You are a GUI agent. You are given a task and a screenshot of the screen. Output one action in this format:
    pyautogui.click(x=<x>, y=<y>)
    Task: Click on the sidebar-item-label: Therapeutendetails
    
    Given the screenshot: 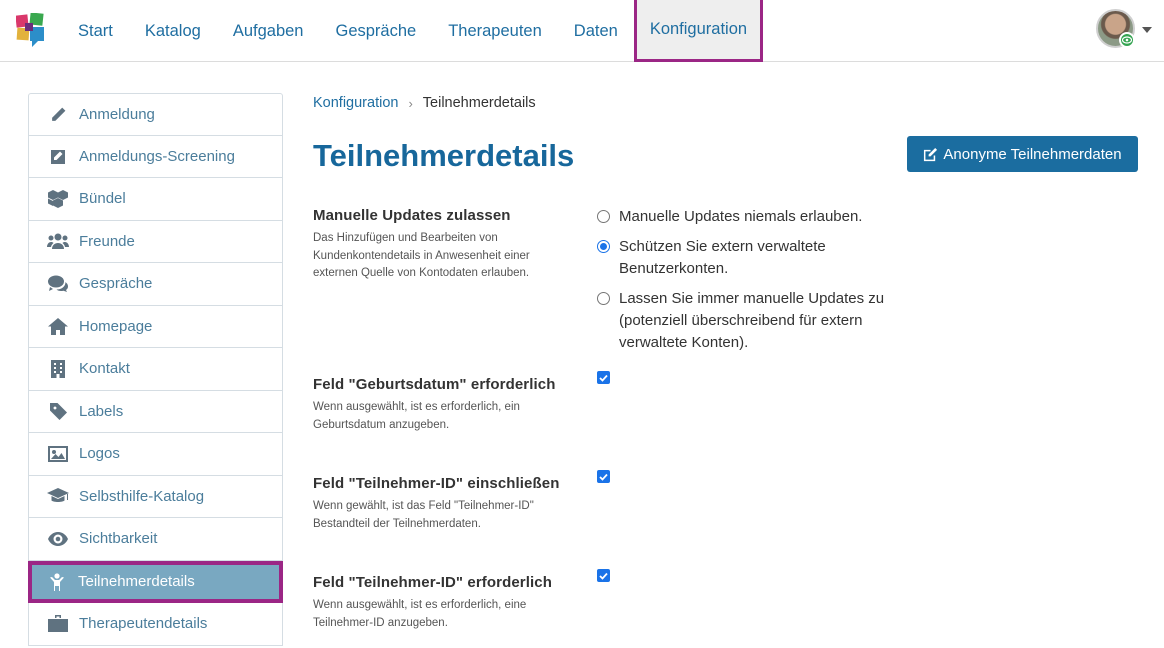 What is the action you would take?
    pyautogui.click(x=143, y=624)
    